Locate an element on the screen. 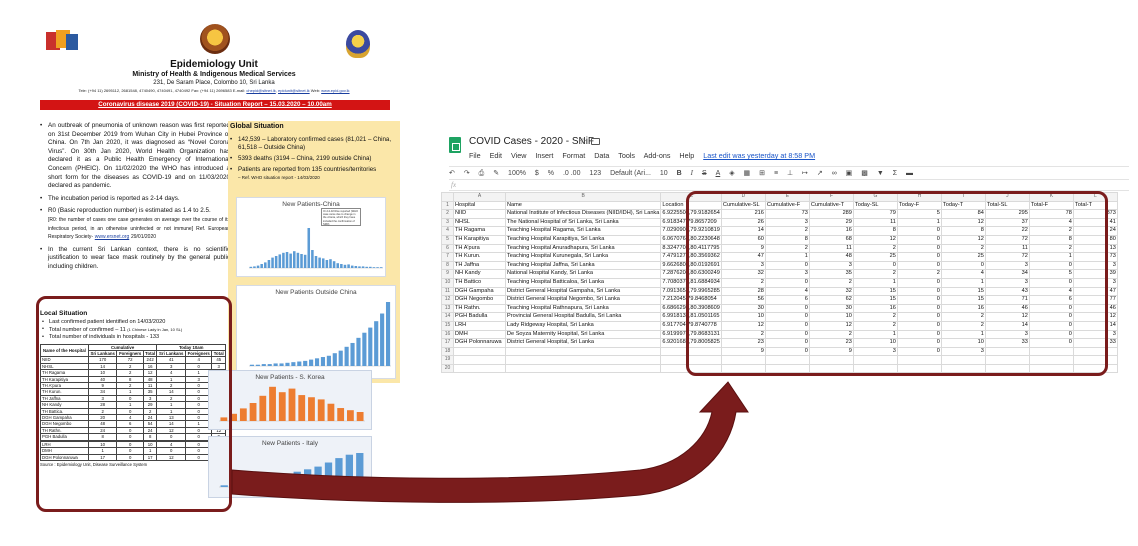 The width and height of the screenshot is (1138, 546). arrow-shape is located at coordinates (490, 442).